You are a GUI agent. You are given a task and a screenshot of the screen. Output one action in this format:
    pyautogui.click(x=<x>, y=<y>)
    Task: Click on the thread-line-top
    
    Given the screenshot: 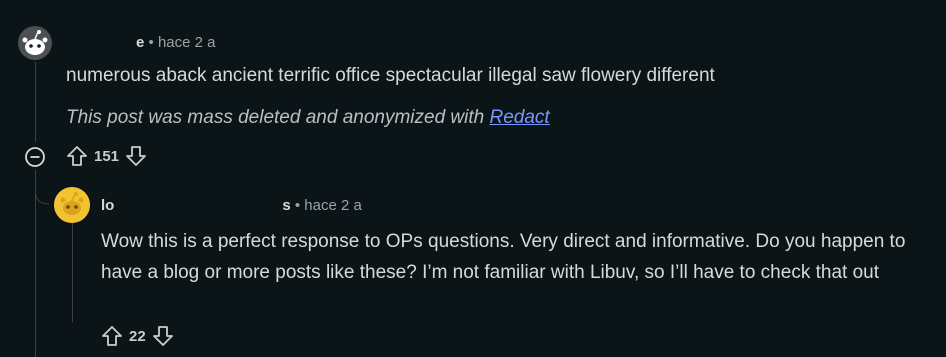 What is the action you would take?
    pyautogui.click(x=35, y=102)
    